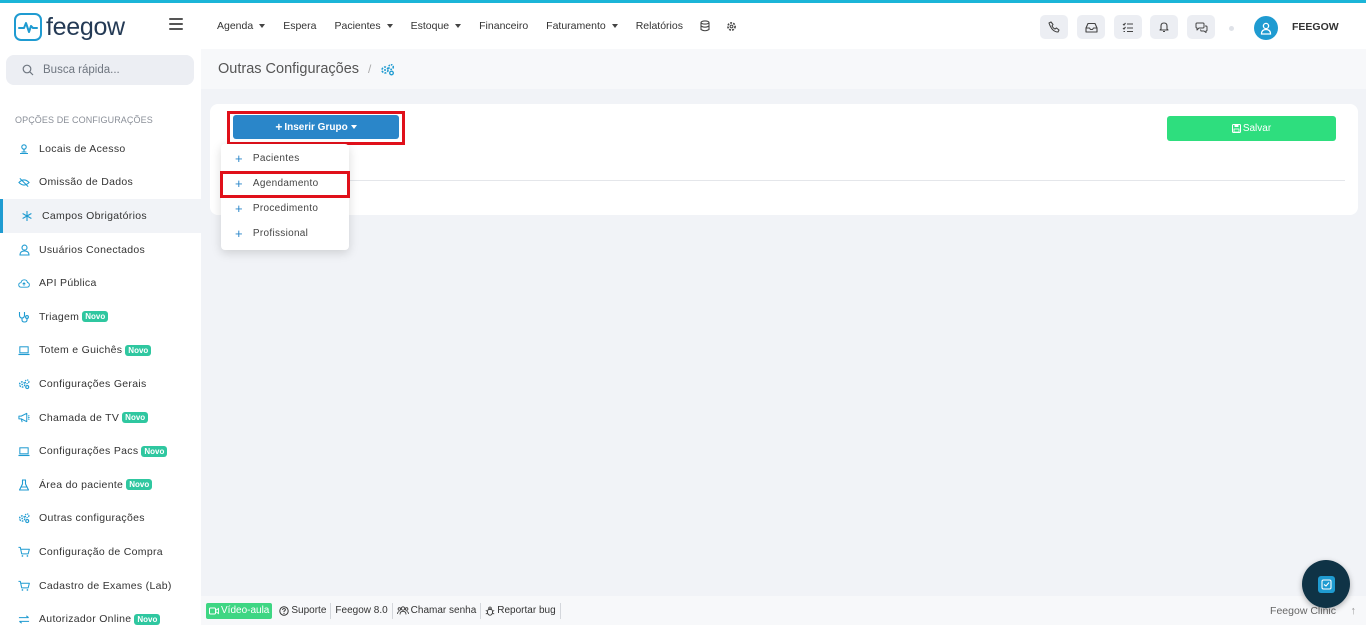  What do you see at coordinates (100, 485) in the screenshot?
I see `sidebar-item-area-do-paciente: Área do paciente Novo` at bounding box center [100, 485].